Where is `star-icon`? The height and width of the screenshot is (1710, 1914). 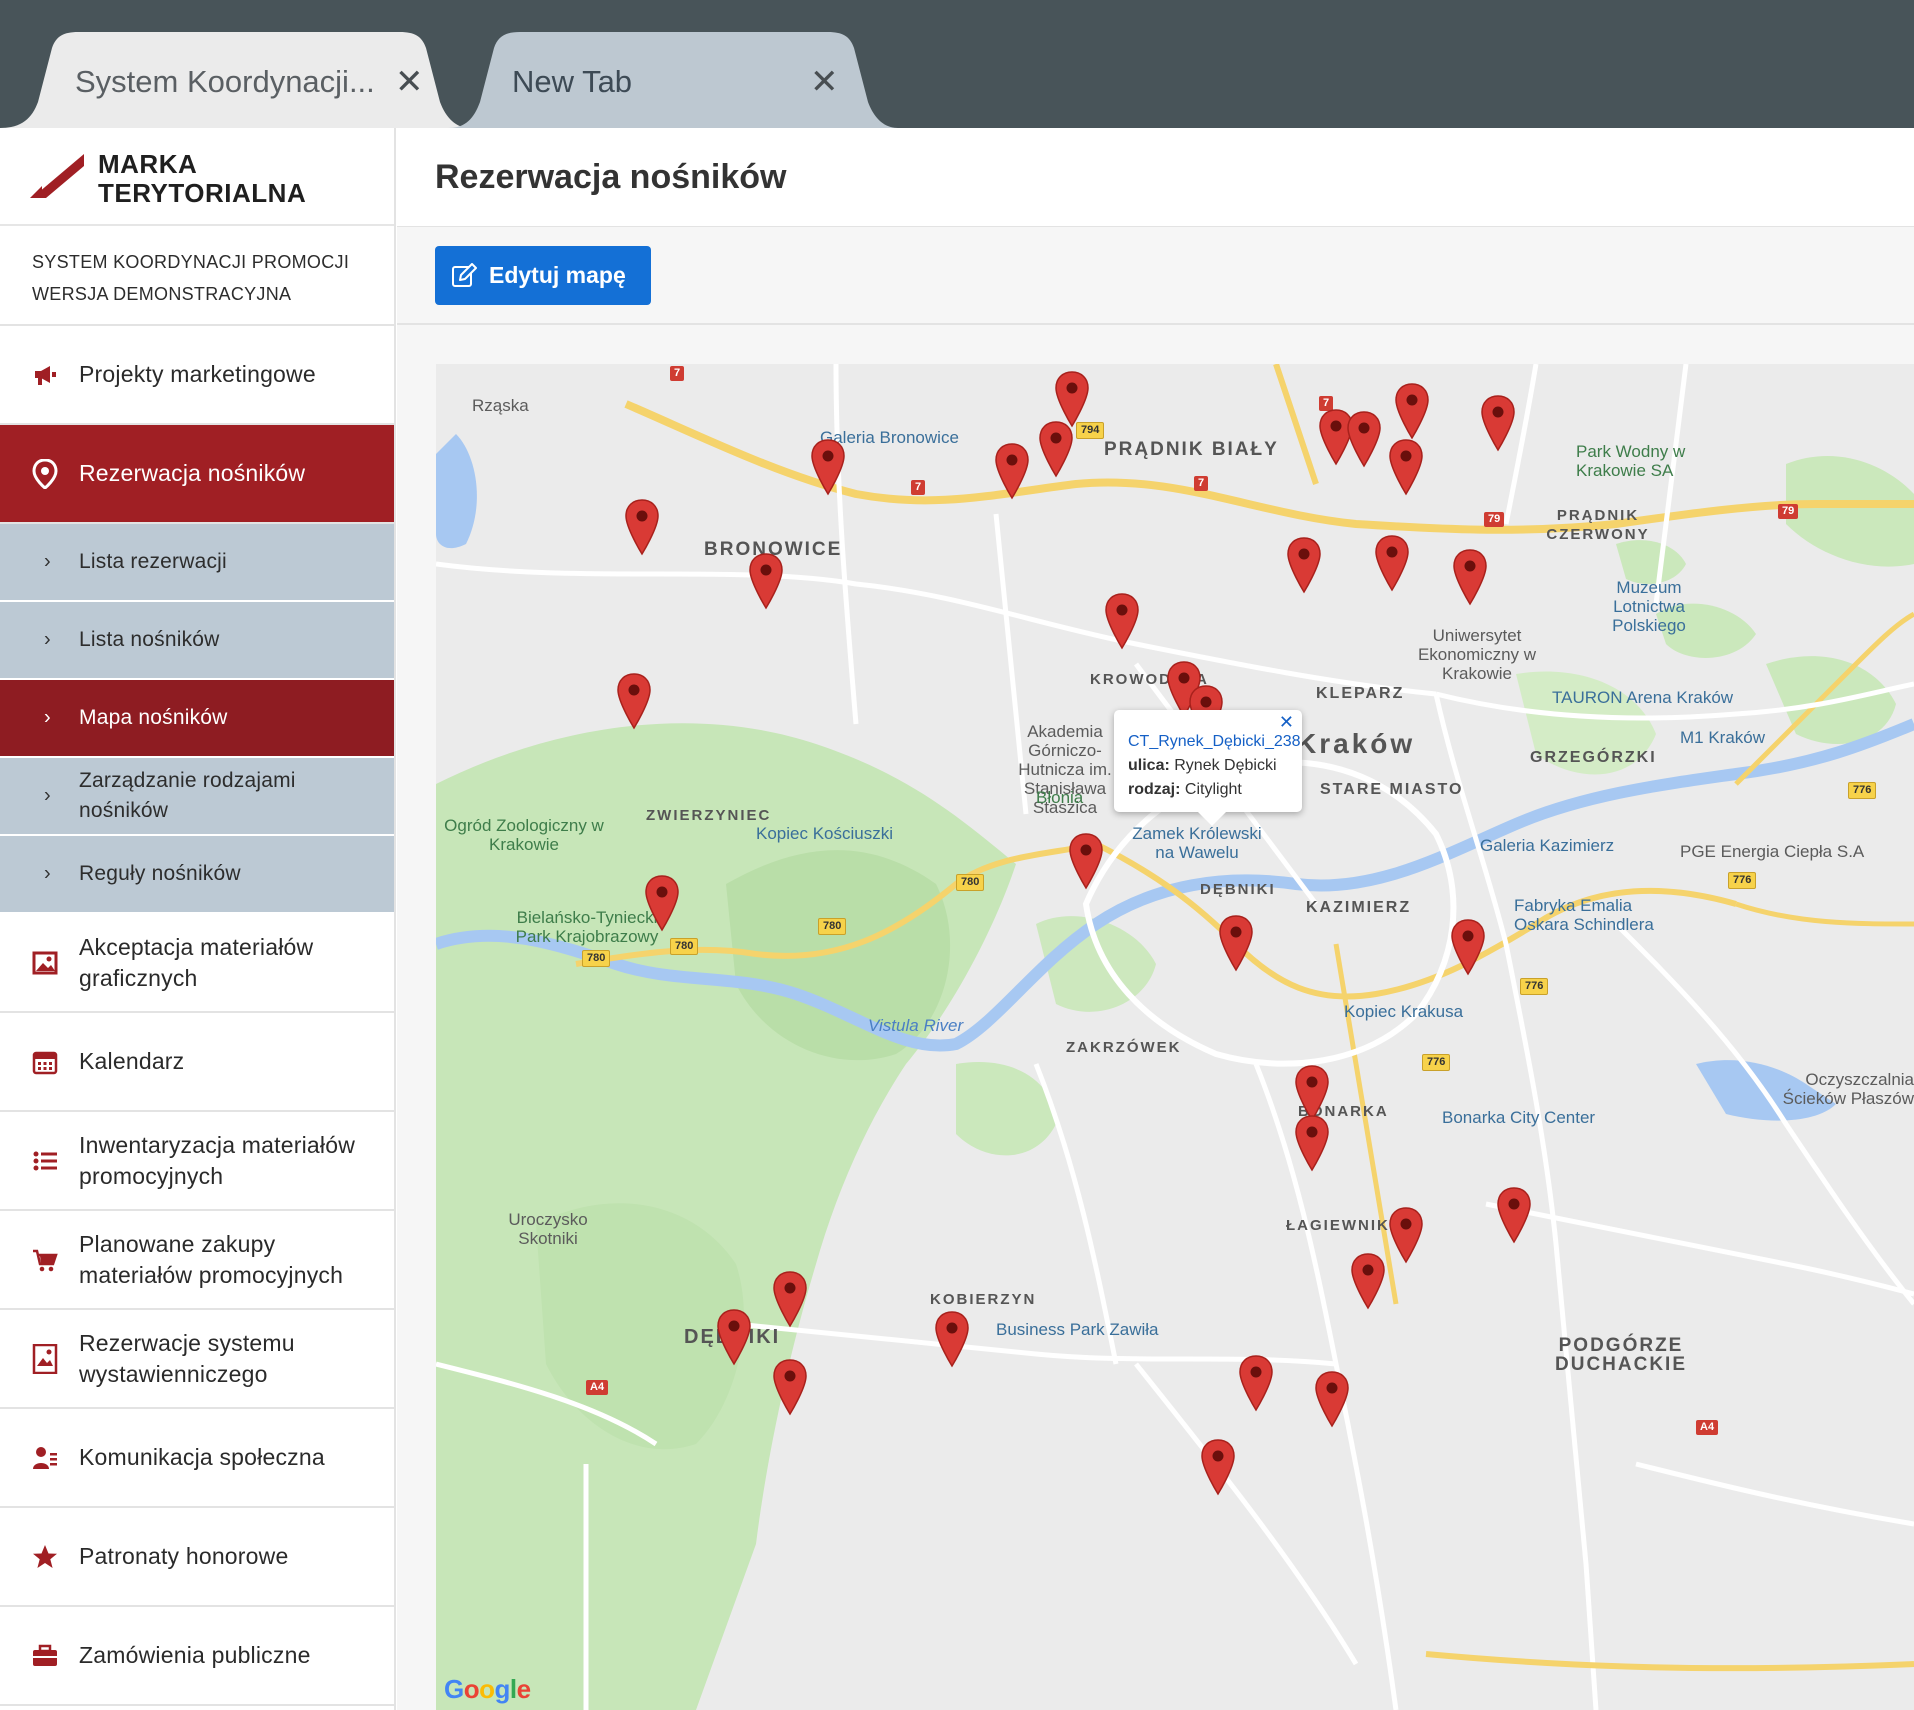 star-icon is located at coordinates (45, 1557).